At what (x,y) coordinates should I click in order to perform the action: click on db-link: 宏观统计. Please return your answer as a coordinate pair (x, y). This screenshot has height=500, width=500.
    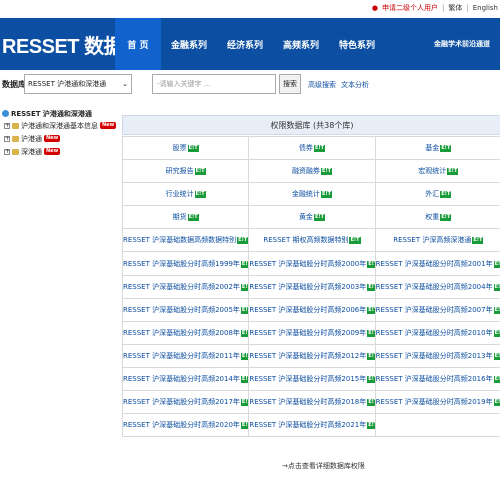
    Looking at the image, I should click on (432, 171).